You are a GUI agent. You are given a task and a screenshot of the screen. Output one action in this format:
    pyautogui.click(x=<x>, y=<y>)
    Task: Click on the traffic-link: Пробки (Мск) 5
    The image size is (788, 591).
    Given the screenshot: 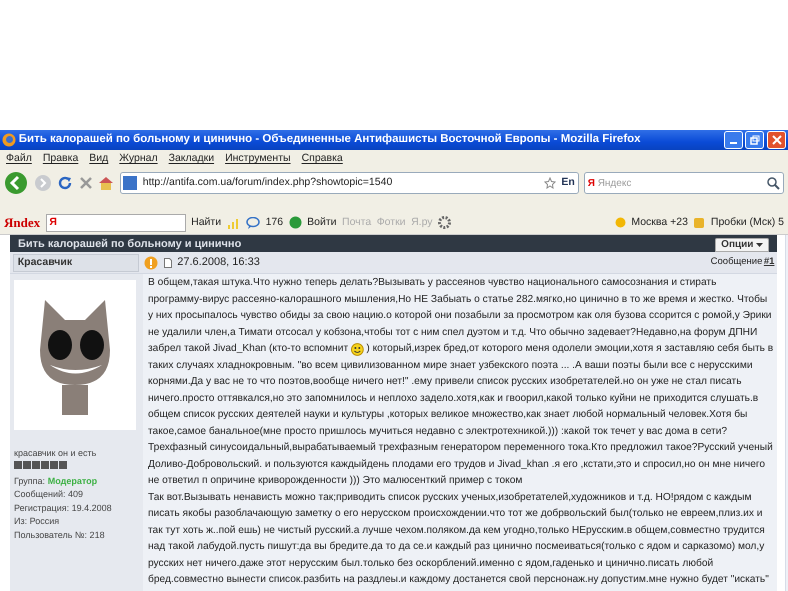 What is the action you would take?
    pyautogui.click(x=747, y=222)
    